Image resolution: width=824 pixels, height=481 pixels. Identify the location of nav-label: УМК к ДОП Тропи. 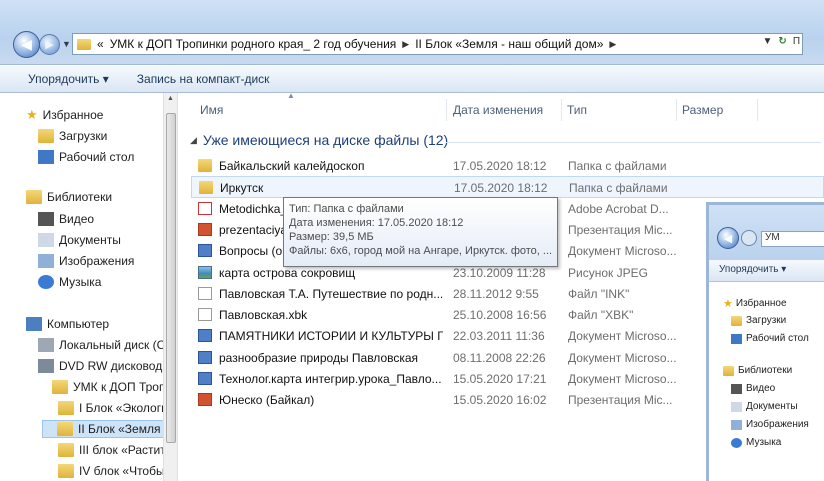
(123, 387).